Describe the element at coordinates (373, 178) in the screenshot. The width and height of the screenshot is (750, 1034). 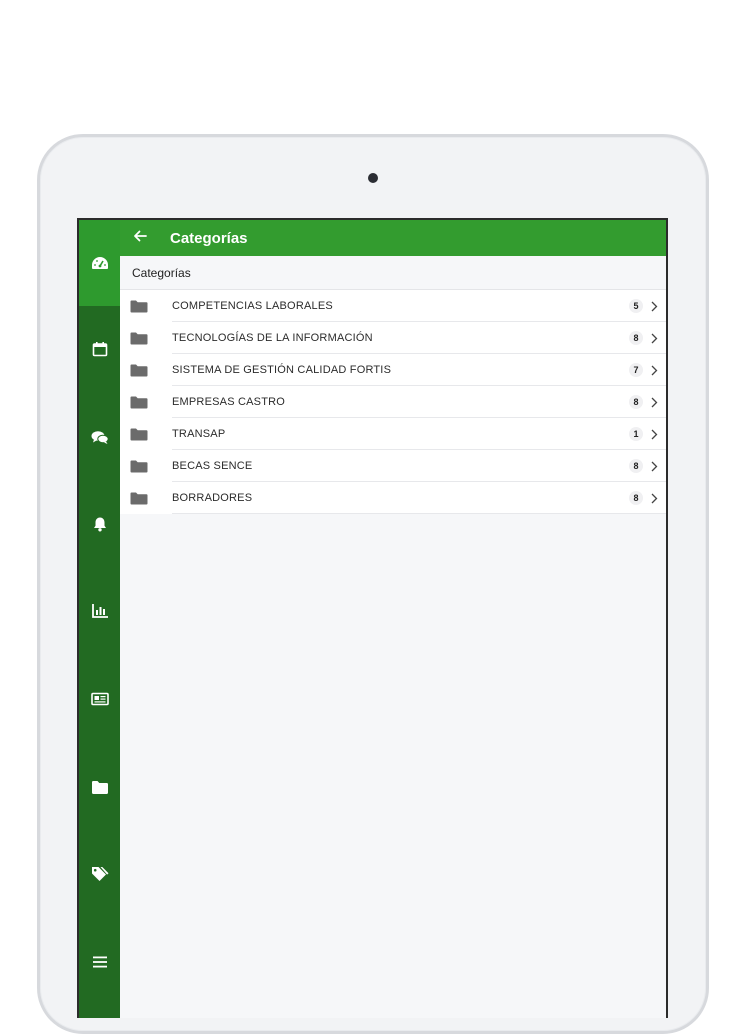
I see `camera-dot` at that location.